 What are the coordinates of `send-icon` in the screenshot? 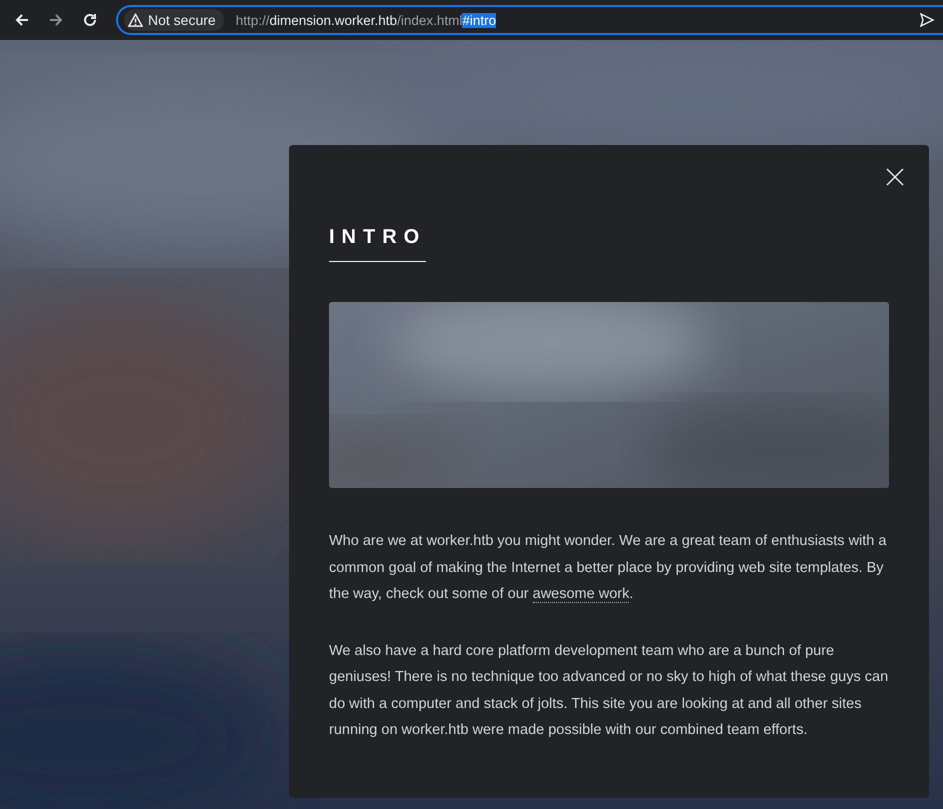 It's located at (927, 20).